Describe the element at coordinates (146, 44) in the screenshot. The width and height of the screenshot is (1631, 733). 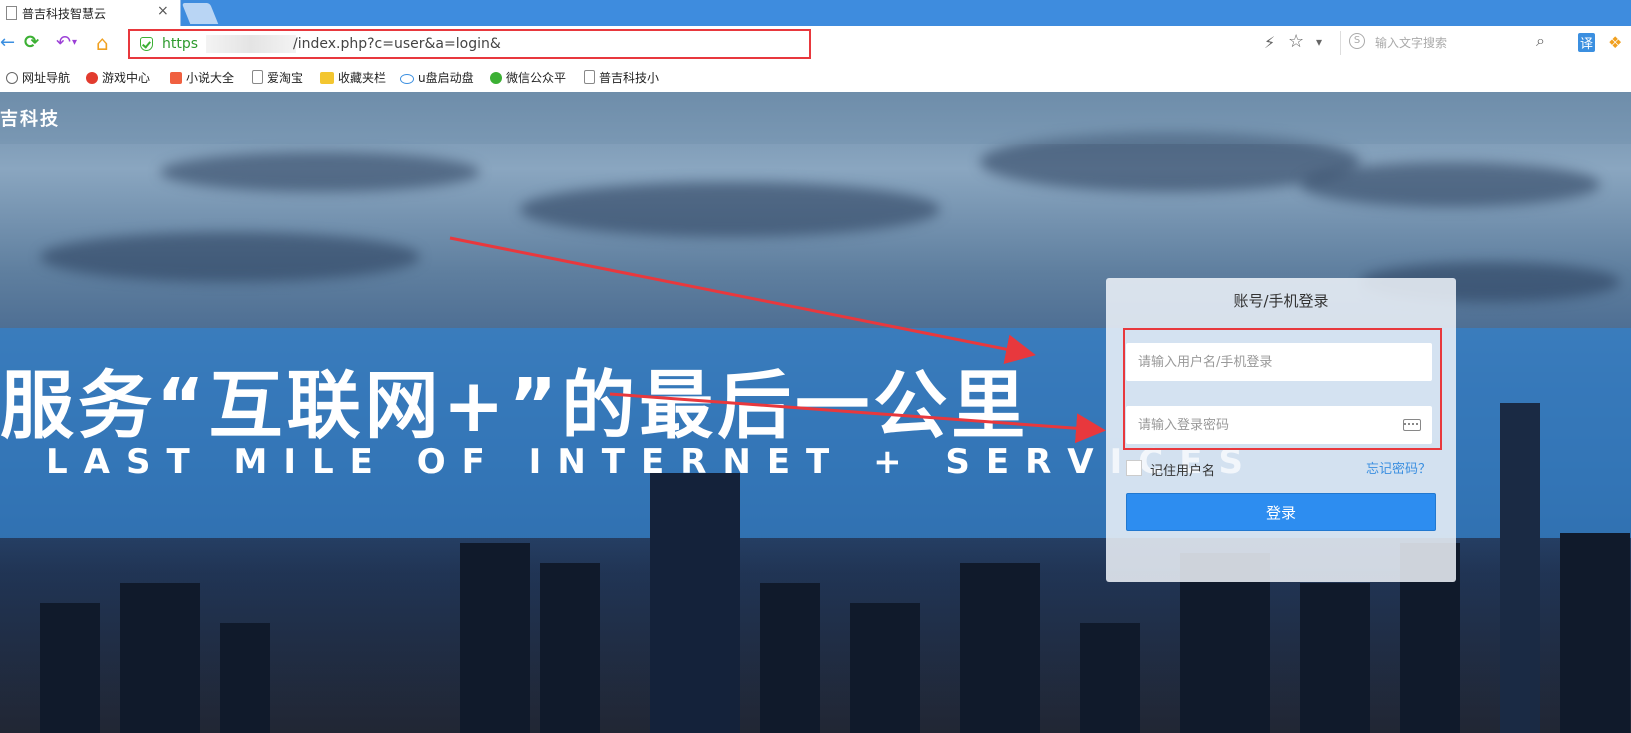
I see `secure-shield-icon` at that location.